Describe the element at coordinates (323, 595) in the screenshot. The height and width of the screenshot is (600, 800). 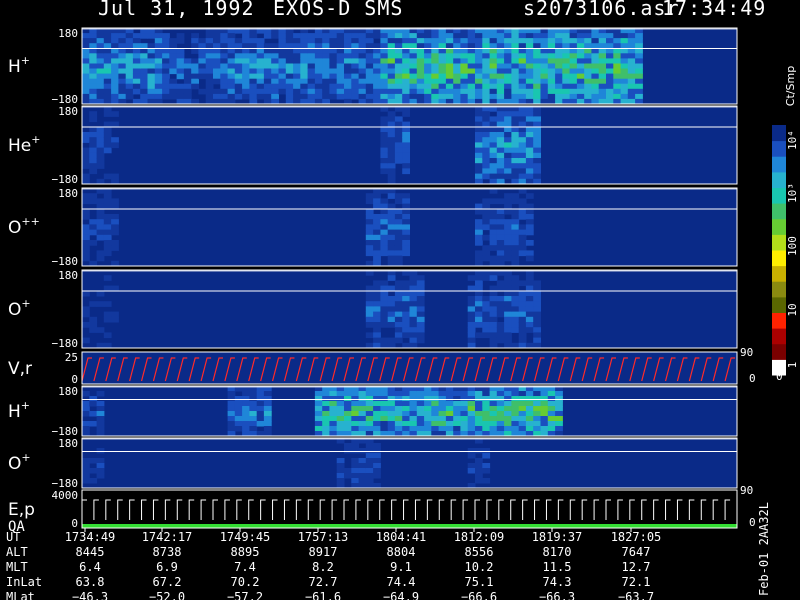
I see `row-value: −61.6` at that location.